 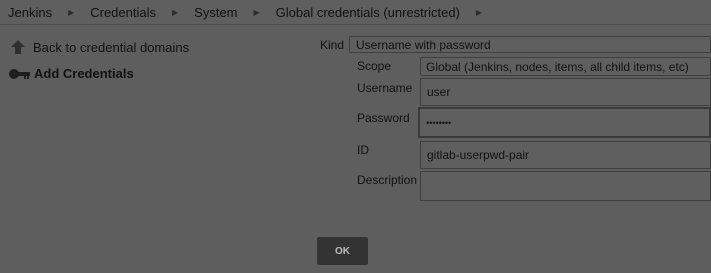 I want to click on back-to-credential-domains-link: Back to credential domains, so click(x=99, y=47).